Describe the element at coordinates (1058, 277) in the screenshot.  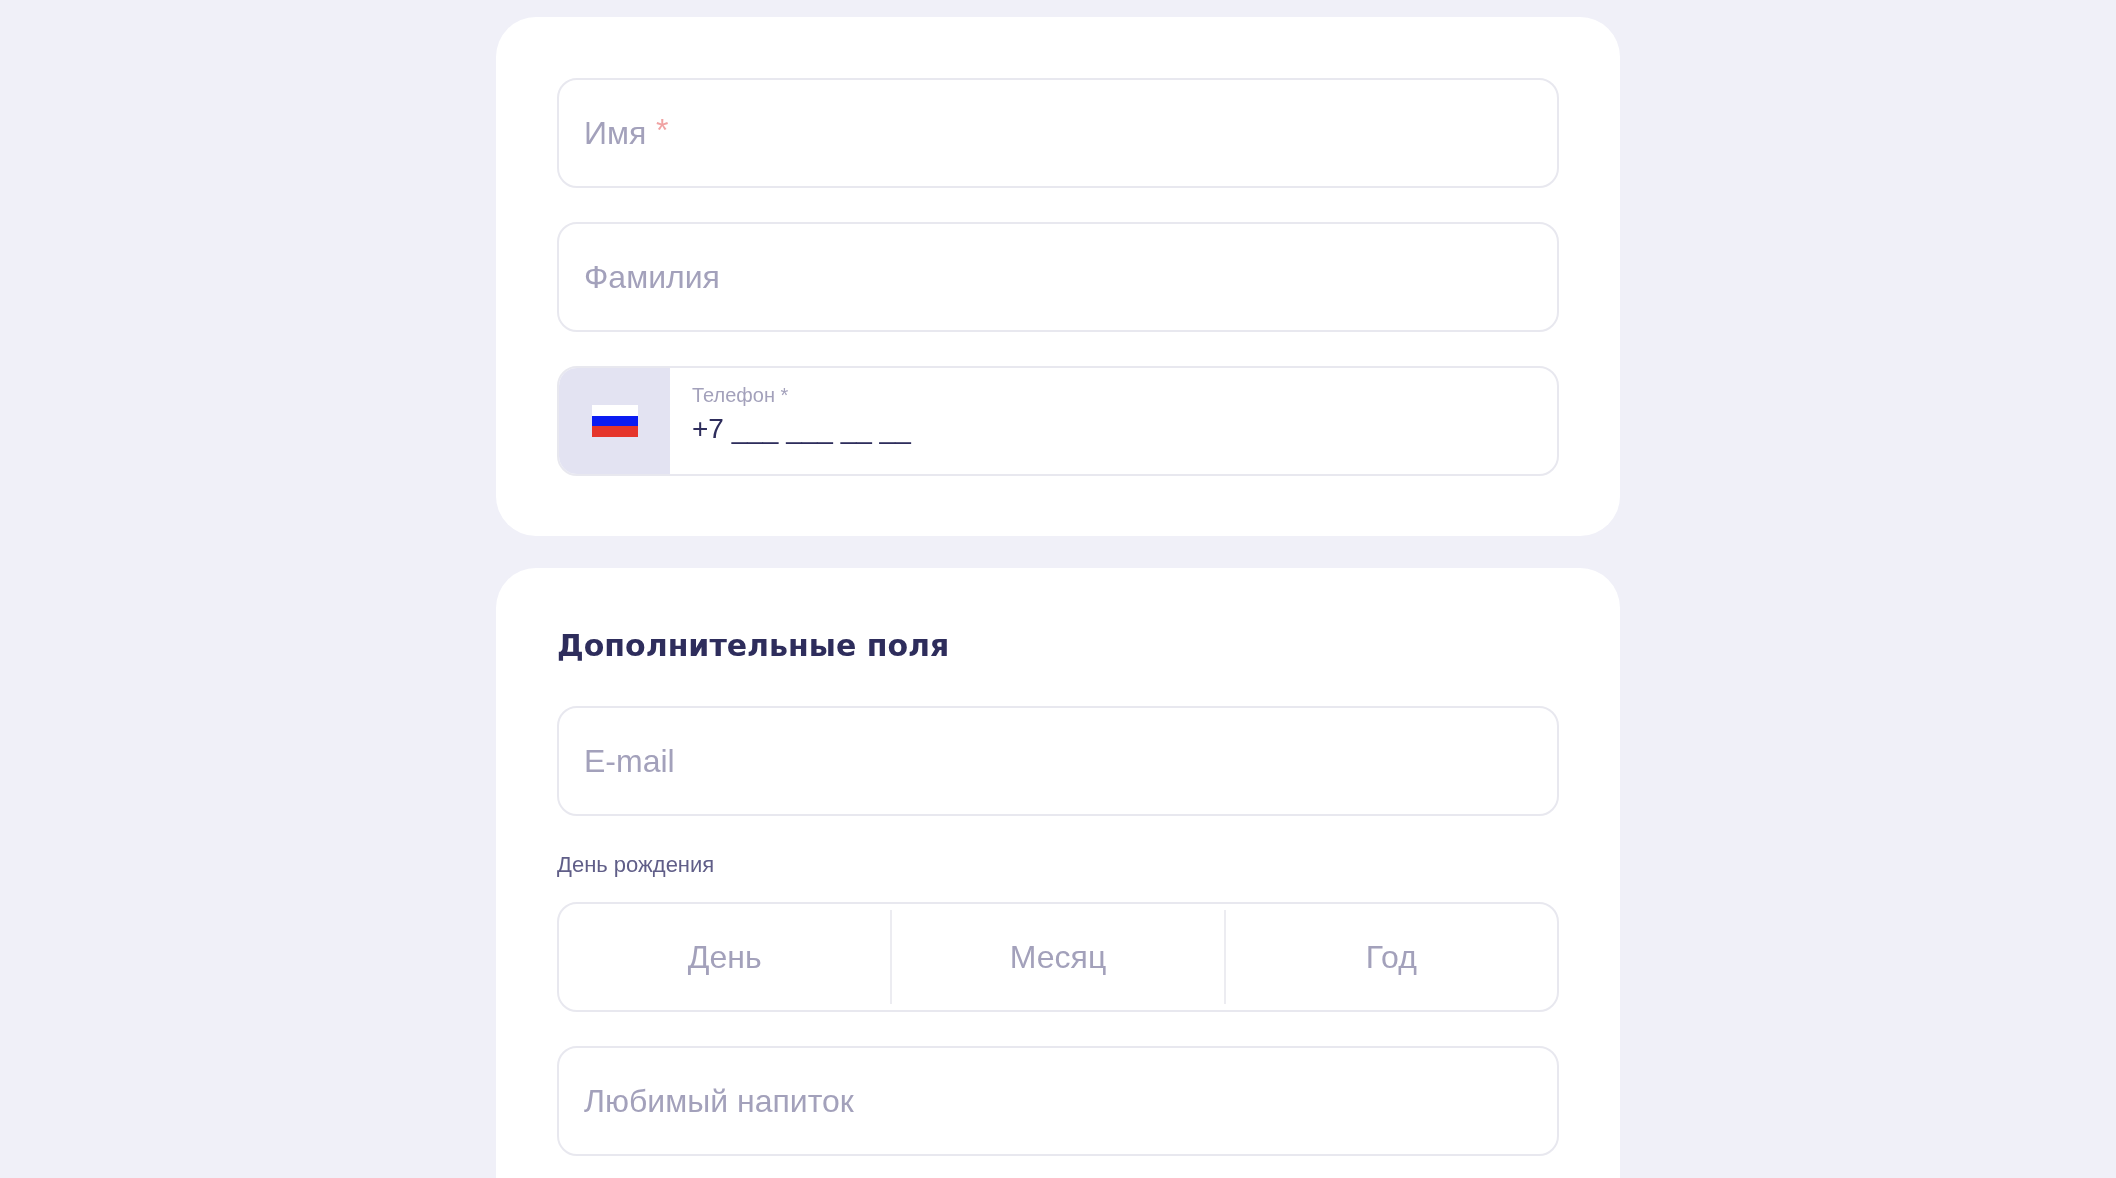
I see `input-field: Фамилия` at that location.